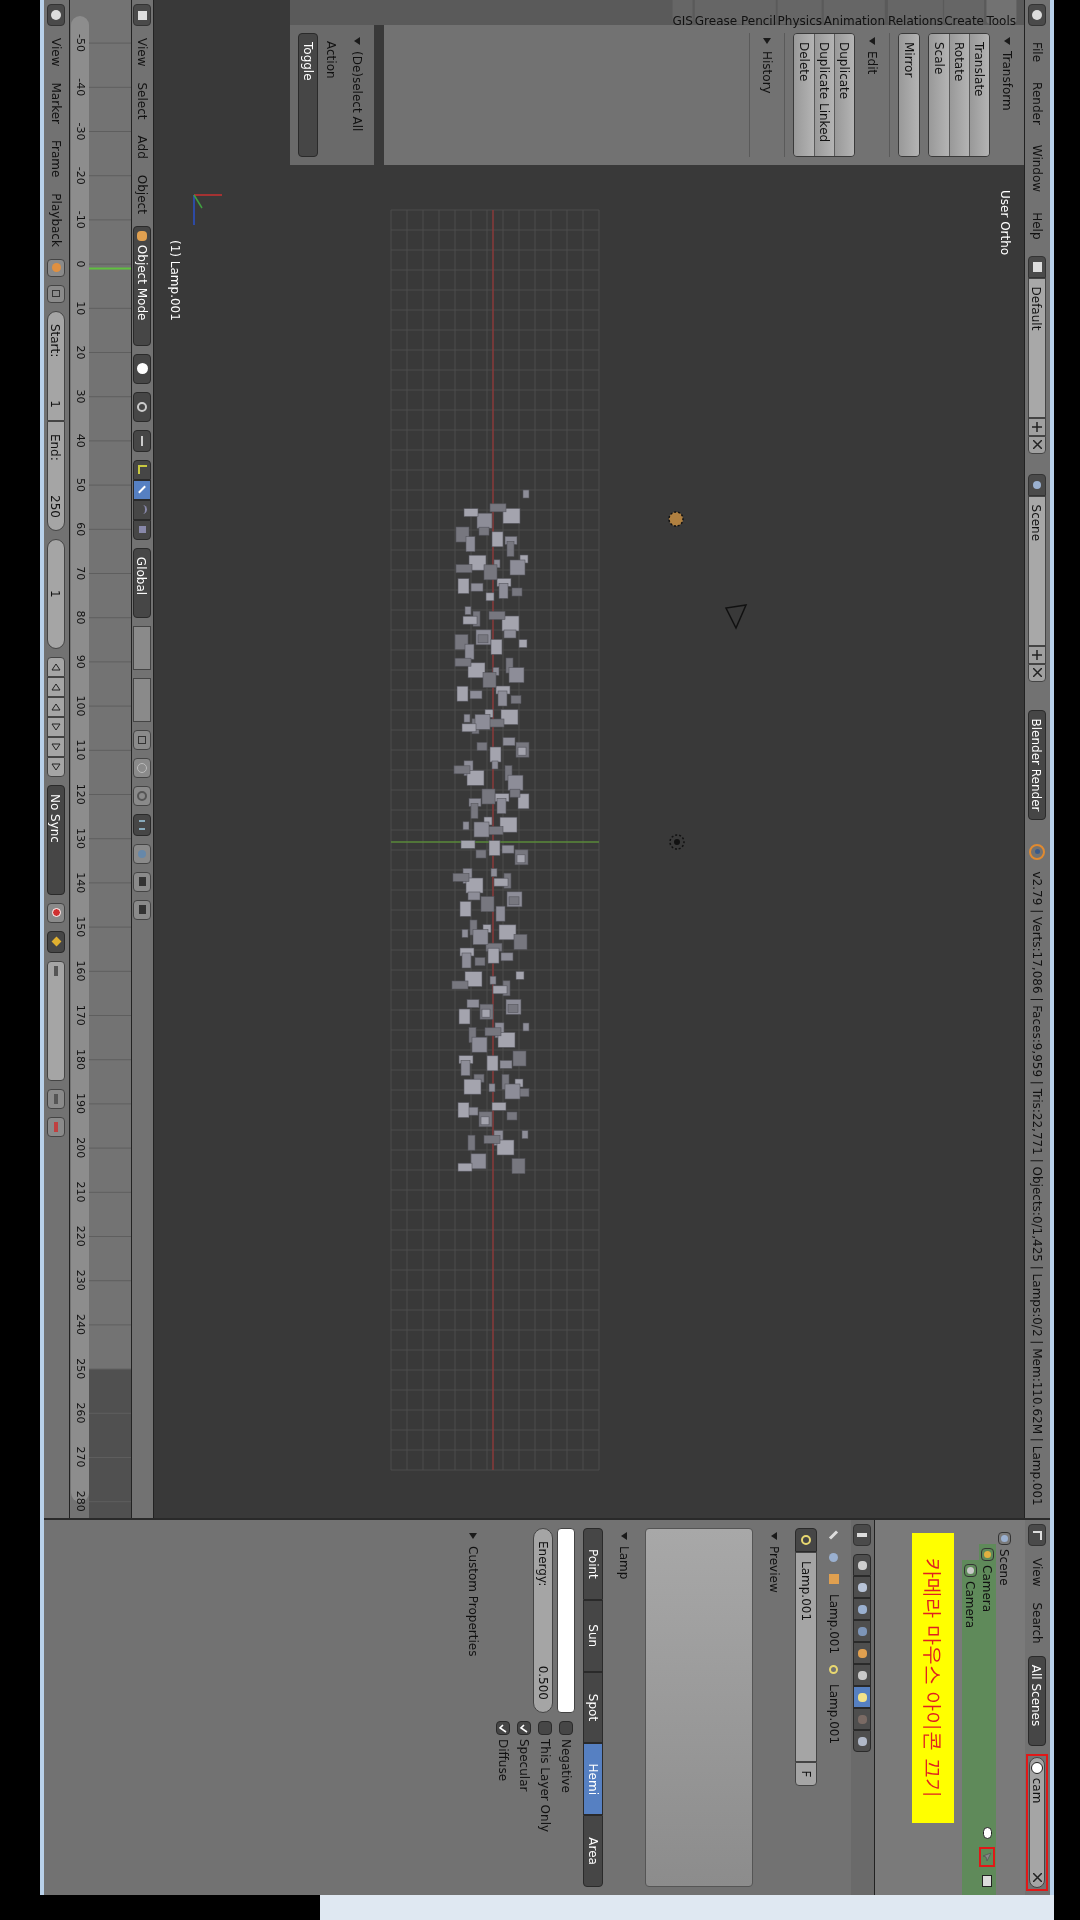  What do you see at coordinates (964, 12) in the screenshot?
I see `shelf-tab: Create` at bounding box center [964, 12].